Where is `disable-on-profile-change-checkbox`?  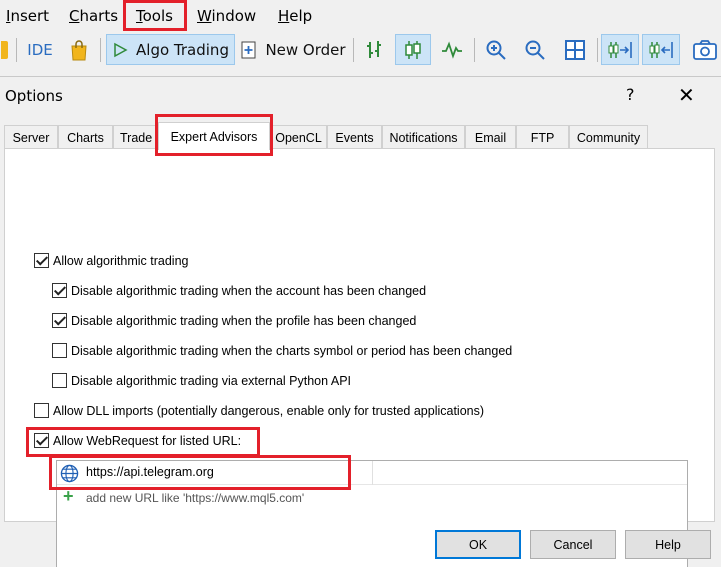
disable-on-profile-change-checkbox is located at coordinates (59, 320).